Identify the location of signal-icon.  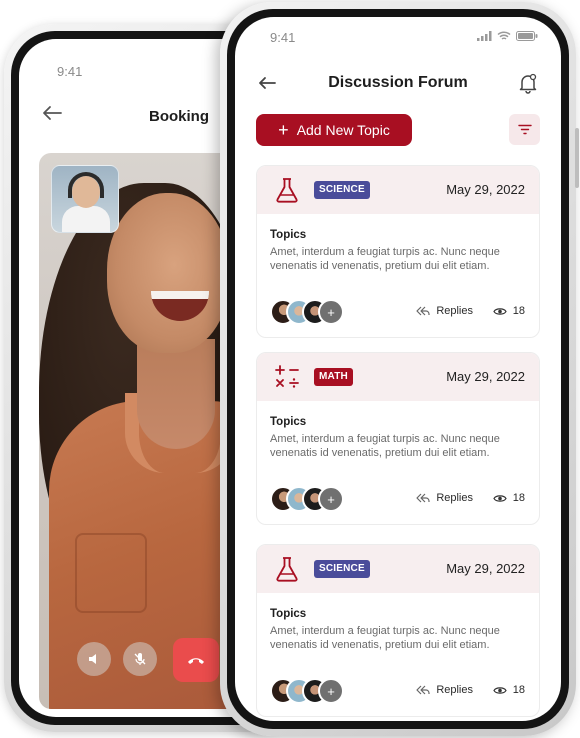
(484, 36).